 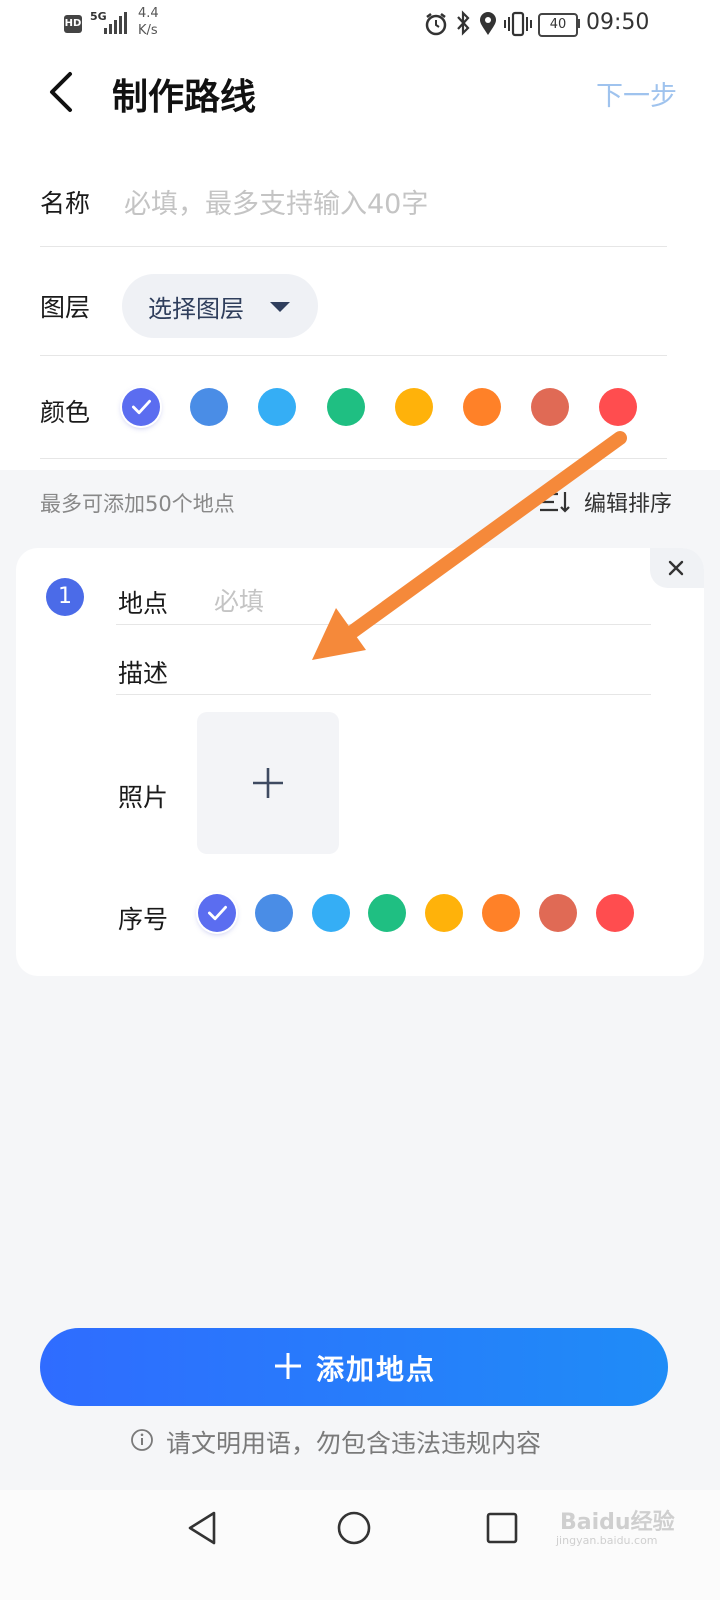 I want to click on add-place-button: 添加地点, so click(x=354, y=1367).